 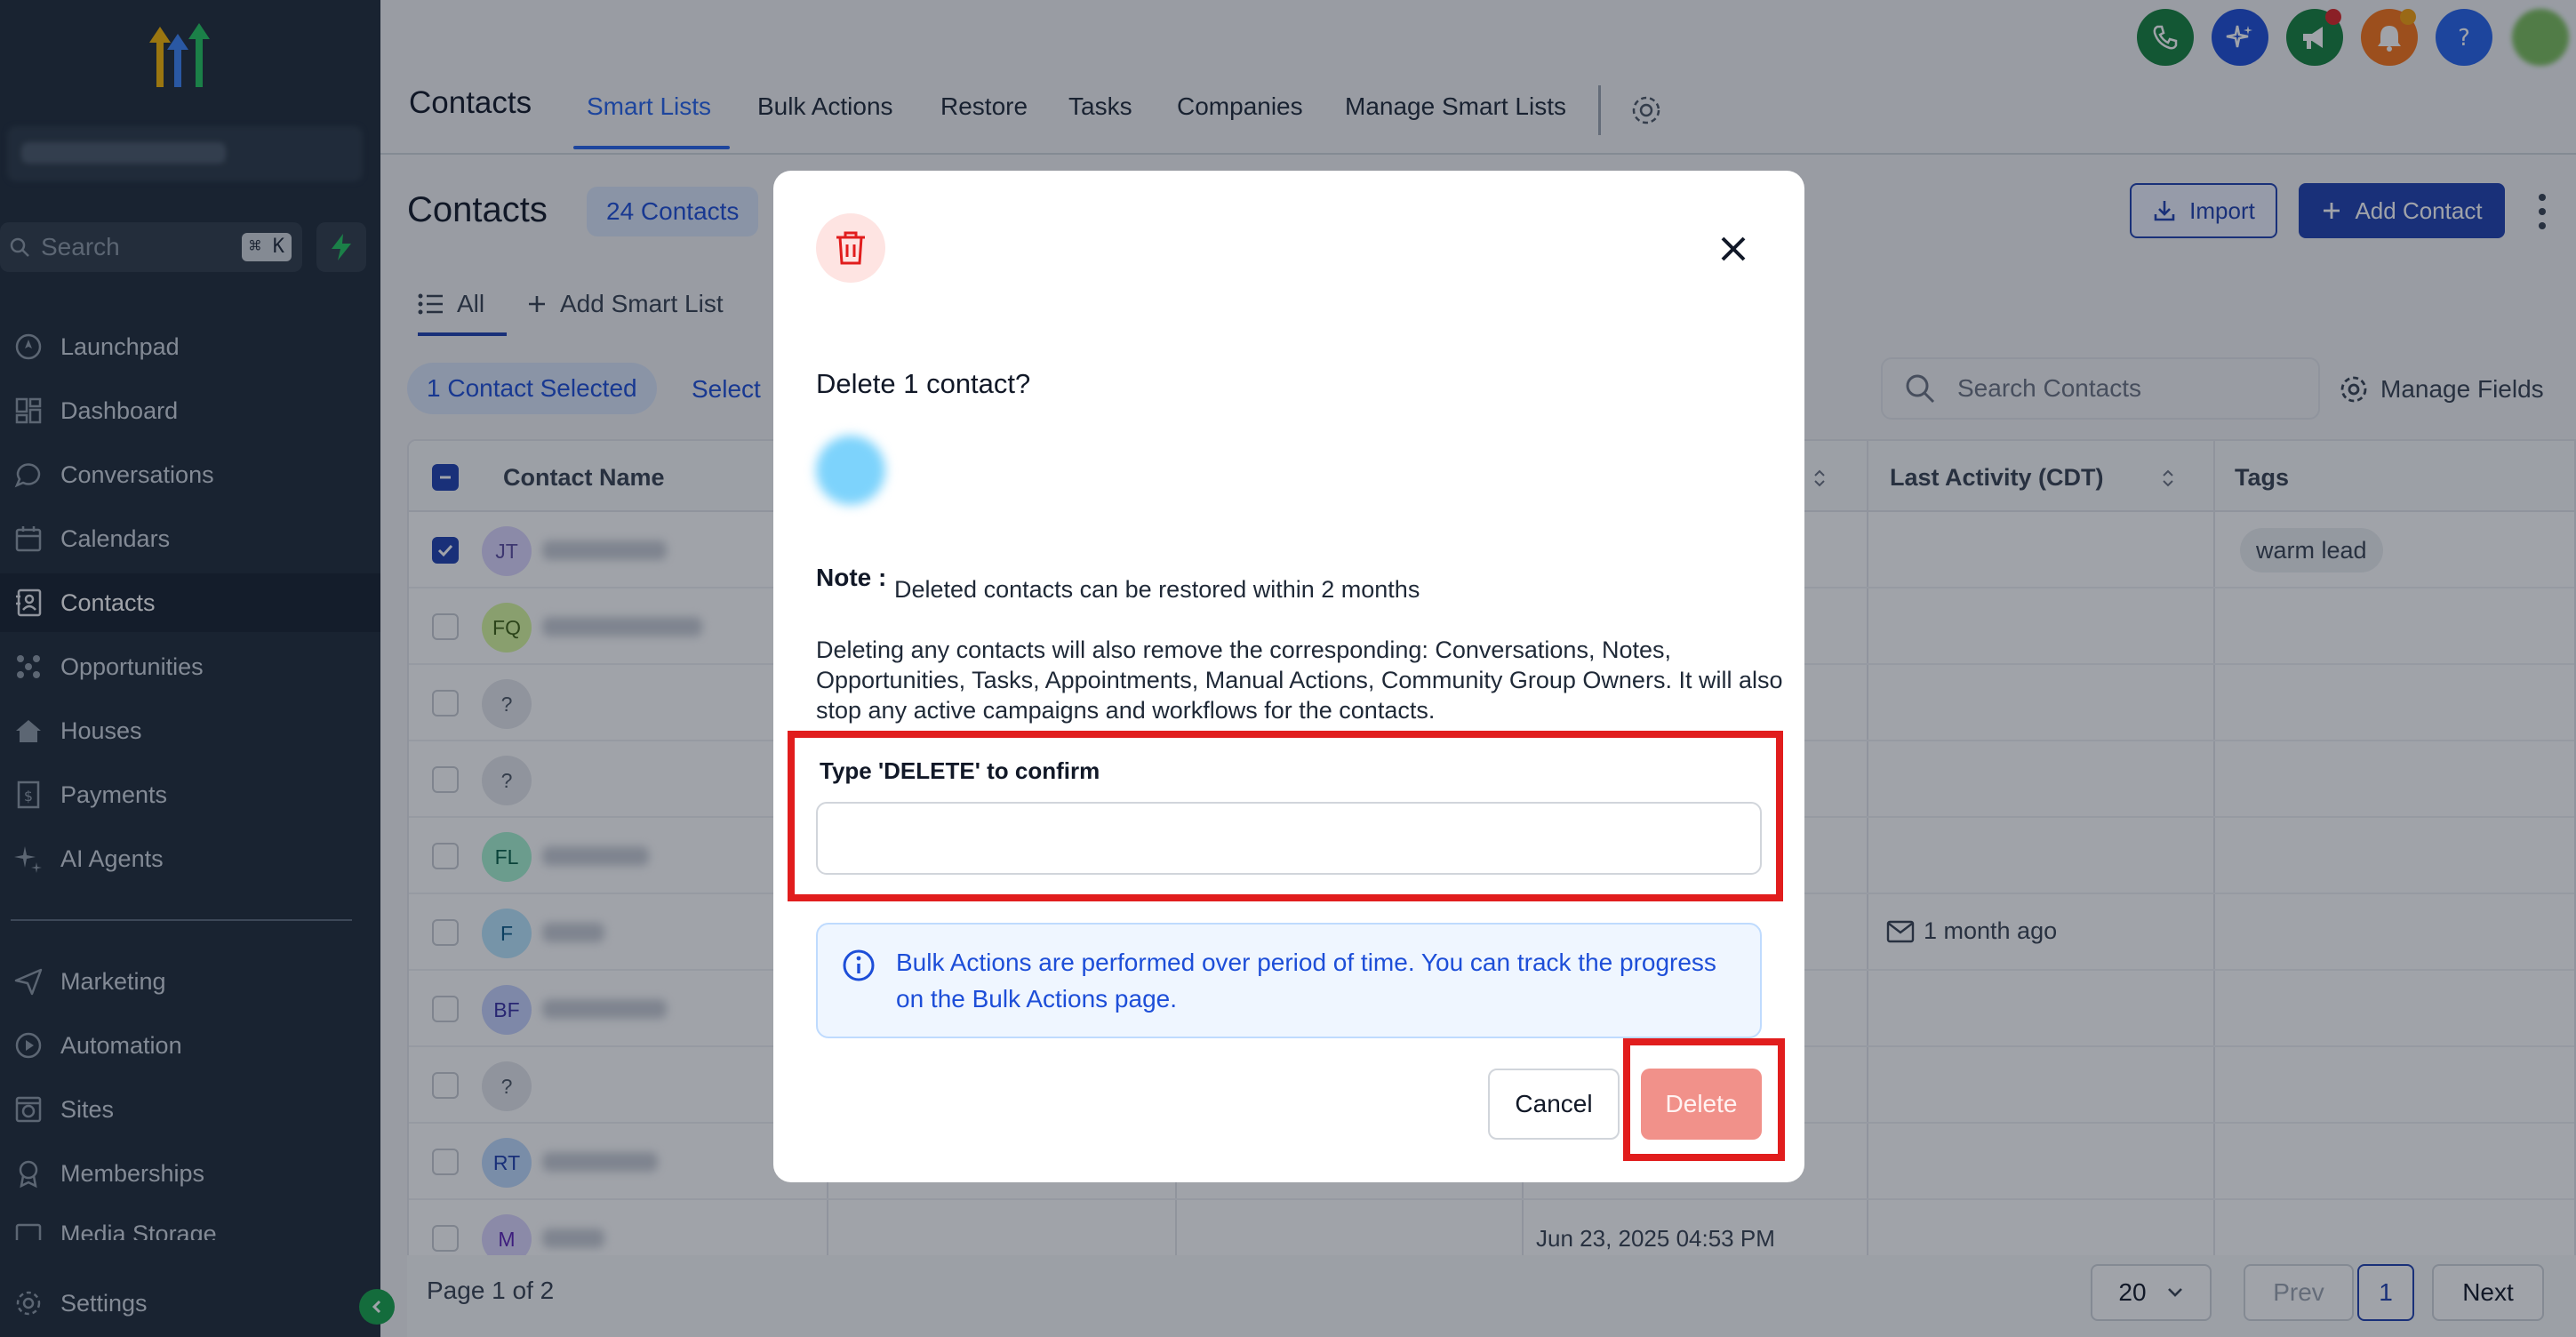 What do you see at coordinates (1554, 1104) in the screenshot?
I see `cancel-button: Cancel` at bounding box center [1554, 1104].